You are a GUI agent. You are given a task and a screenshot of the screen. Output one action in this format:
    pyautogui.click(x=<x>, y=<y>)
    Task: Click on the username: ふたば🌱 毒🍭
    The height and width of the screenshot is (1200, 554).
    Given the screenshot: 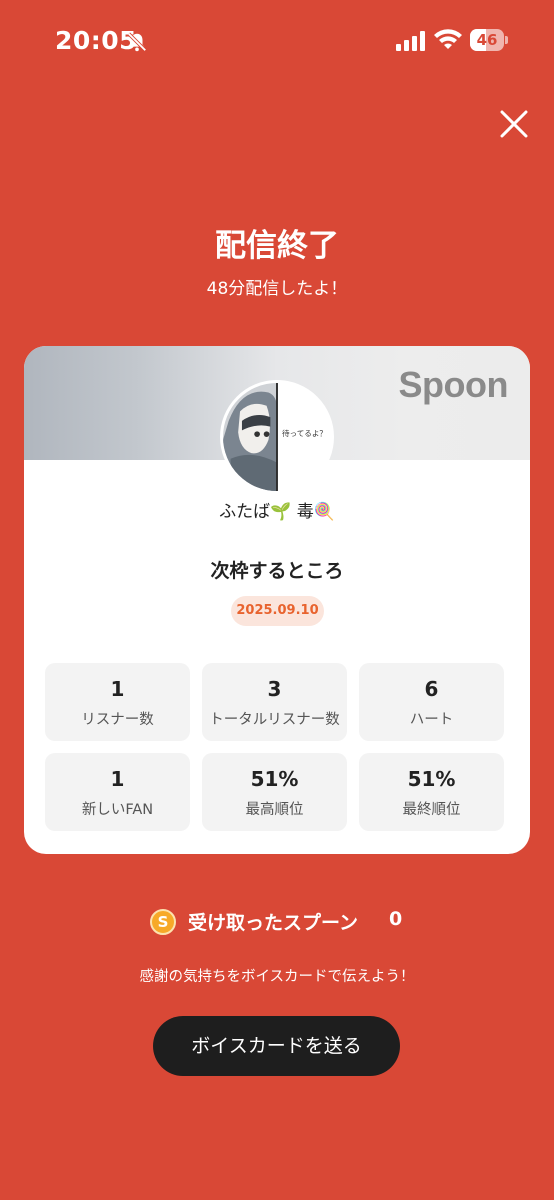 What is the action you would take?
    pyautogui.click(x=277, y=512)
    